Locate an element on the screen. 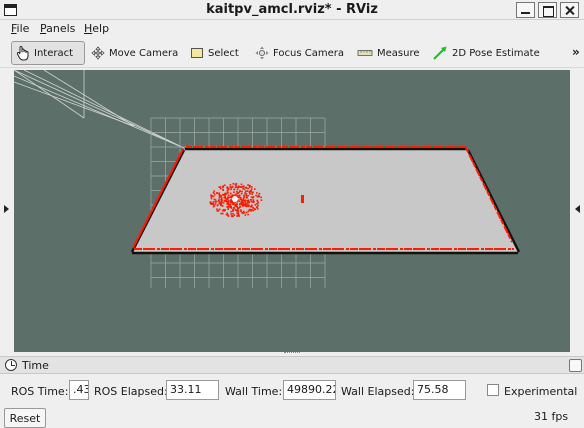 The height and width of the screenshot is (428, 584). tool-interact: Interact is located at coordinates (48, 53).